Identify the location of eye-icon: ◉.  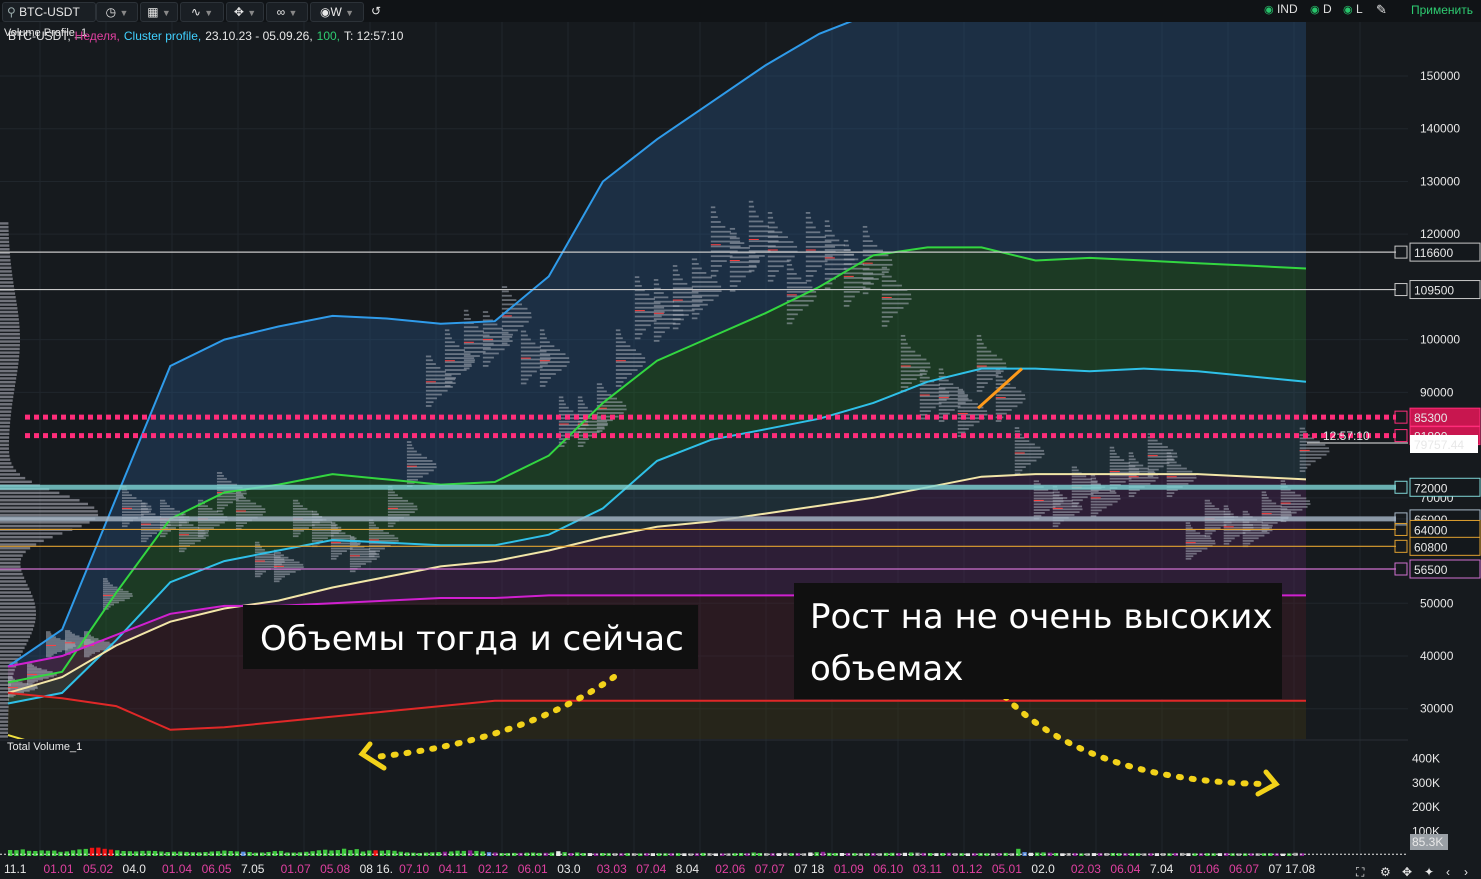
(325, 12).